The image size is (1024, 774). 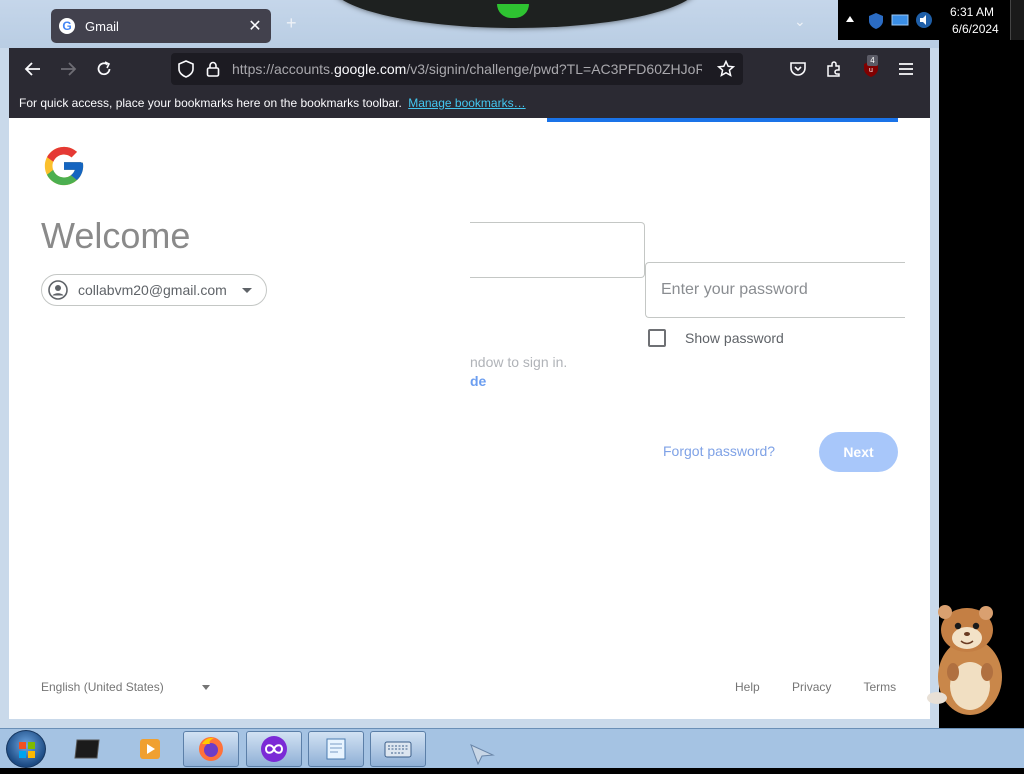 What do you see at coordinates (116, 235) in the screenshot?
I see `page-title: Welcome` at bounding box center [116, 235].